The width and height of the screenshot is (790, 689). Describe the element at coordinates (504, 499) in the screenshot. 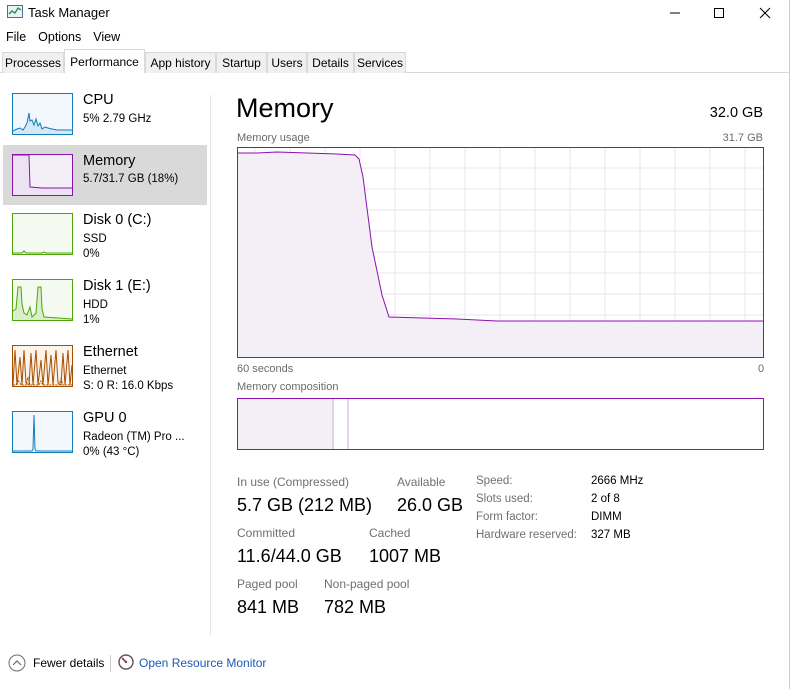

I see `slots-used-label: Slots used:` at that location.